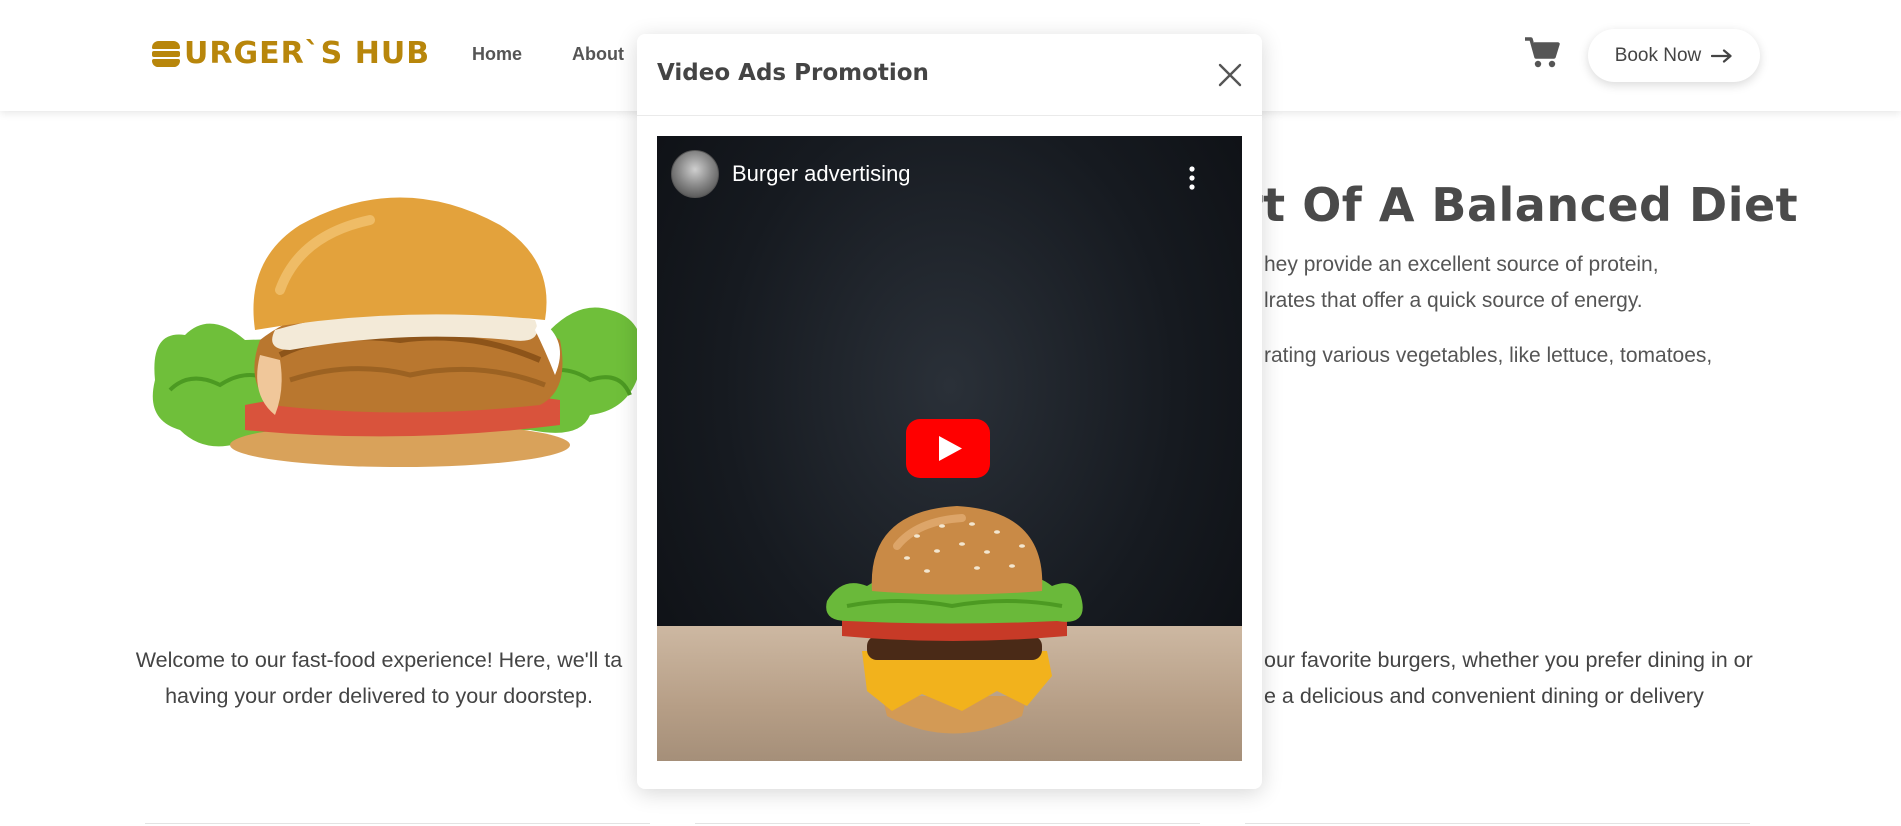 The height and width of the screenshot is (826, 1901). Describe the element at coordinates (1519, 205) in the screenshot. I see `section-heading: rt Of A Balanced Diet` at that location.